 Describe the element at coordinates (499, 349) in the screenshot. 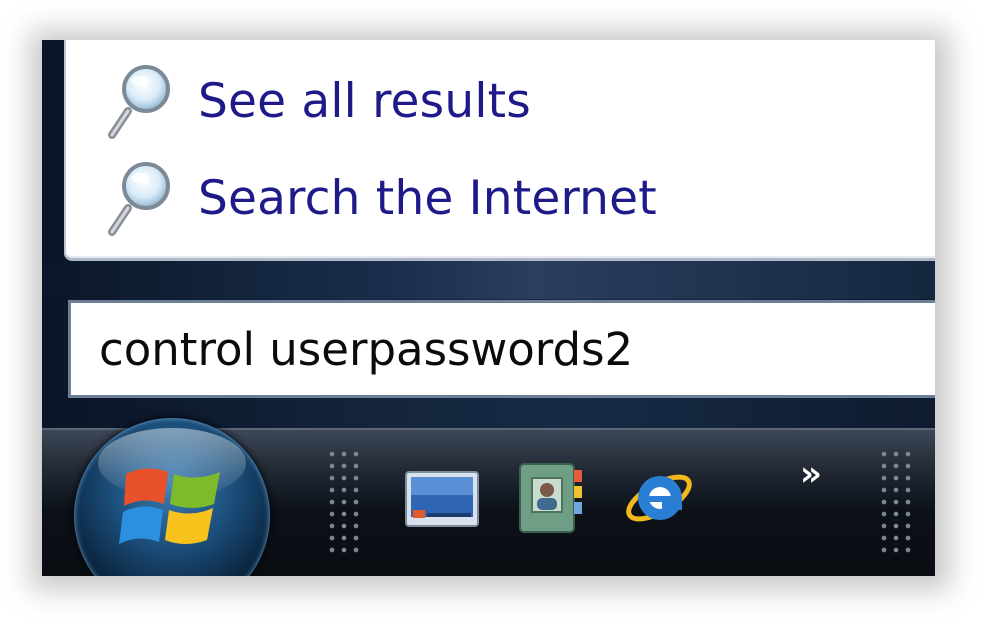

I see `start-search-input` at that location.